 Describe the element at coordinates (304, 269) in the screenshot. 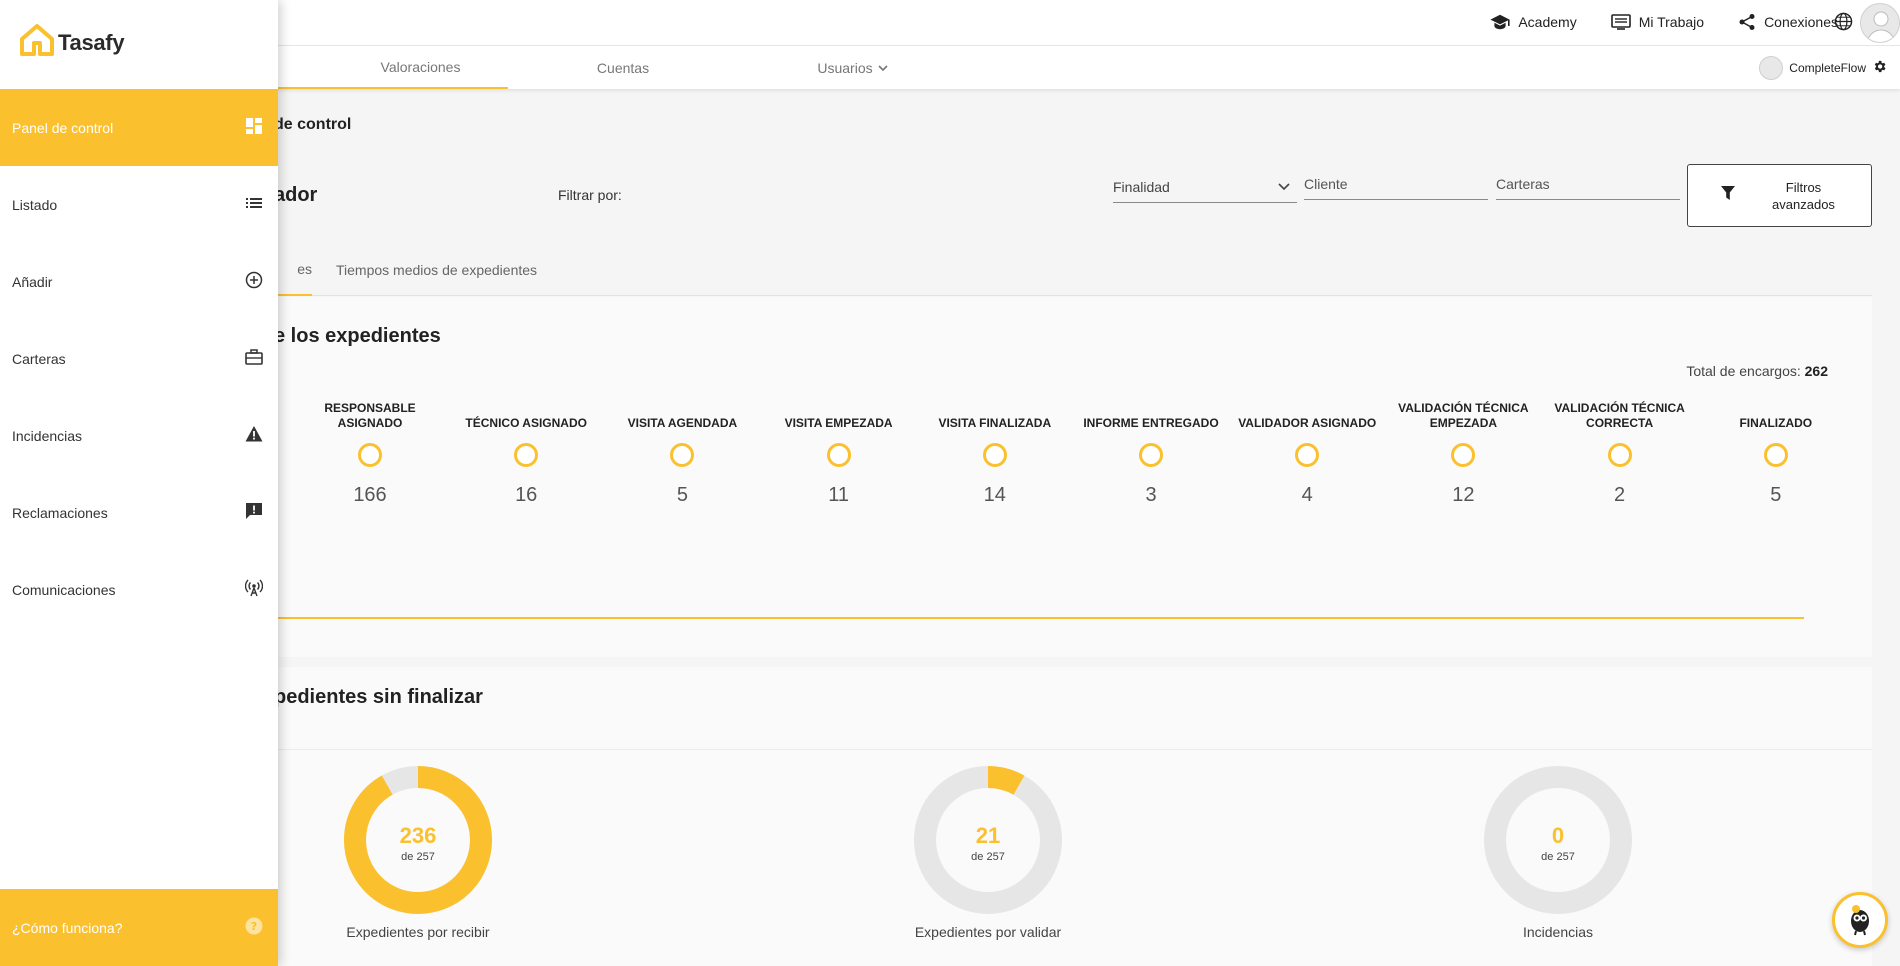

I see `tab-estados-label: es` at that location.